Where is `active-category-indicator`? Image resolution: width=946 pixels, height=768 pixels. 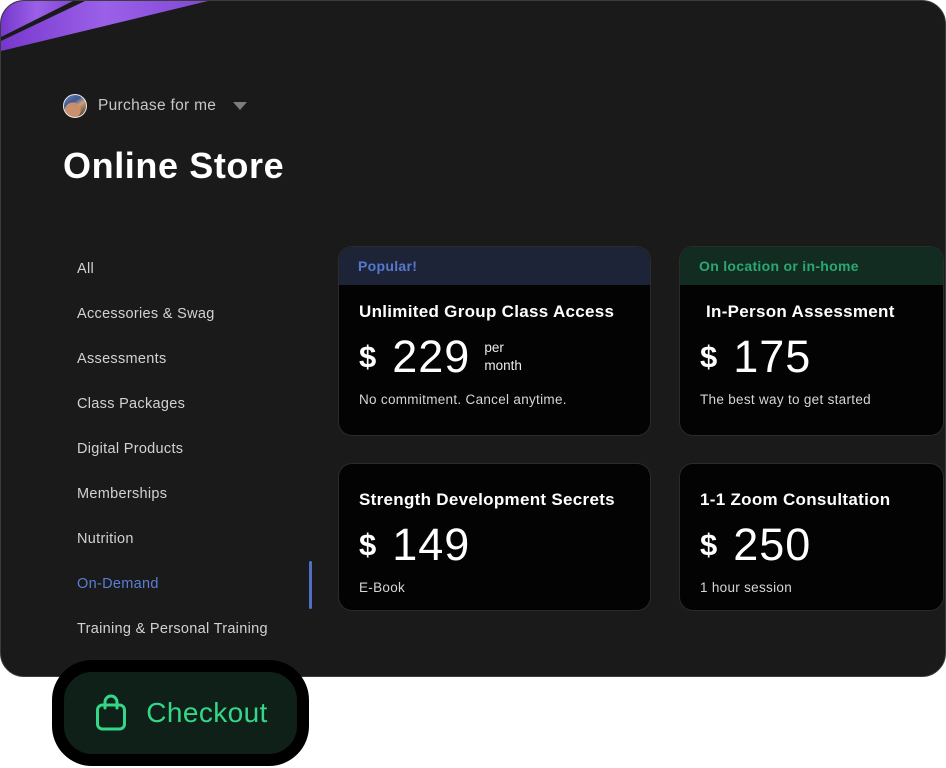
active-category-indicator is located at coordinates (310, 585).